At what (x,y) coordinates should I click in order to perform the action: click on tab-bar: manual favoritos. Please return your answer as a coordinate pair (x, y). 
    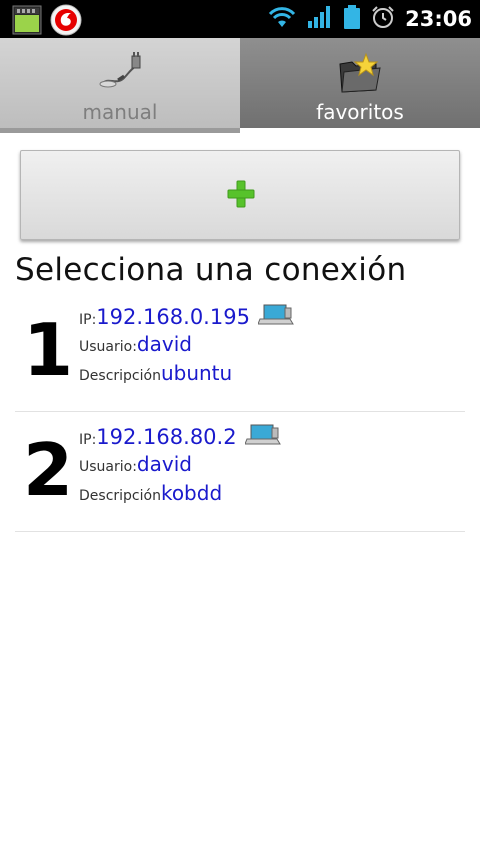
    Looking at the image, I should click on (240, 85).